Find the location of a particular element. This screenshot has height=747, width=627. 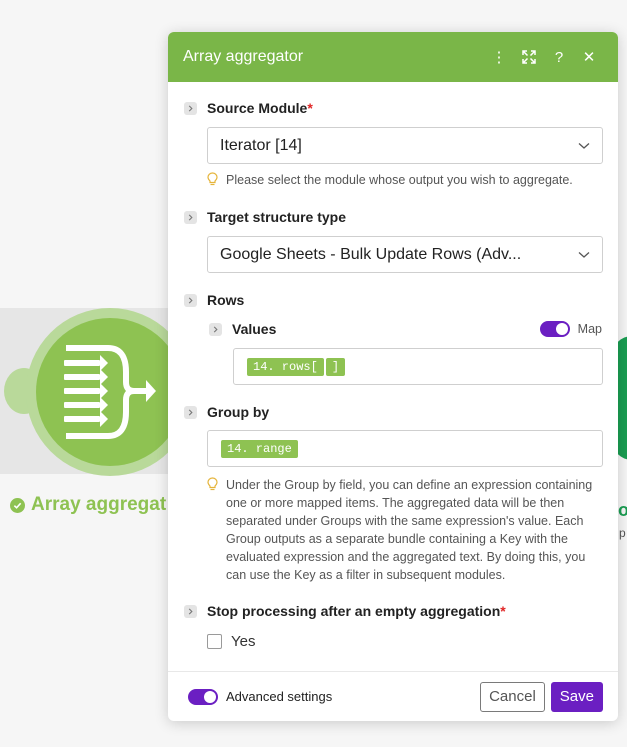

more-icon: ⋮ is located at coordinates (499, 57).